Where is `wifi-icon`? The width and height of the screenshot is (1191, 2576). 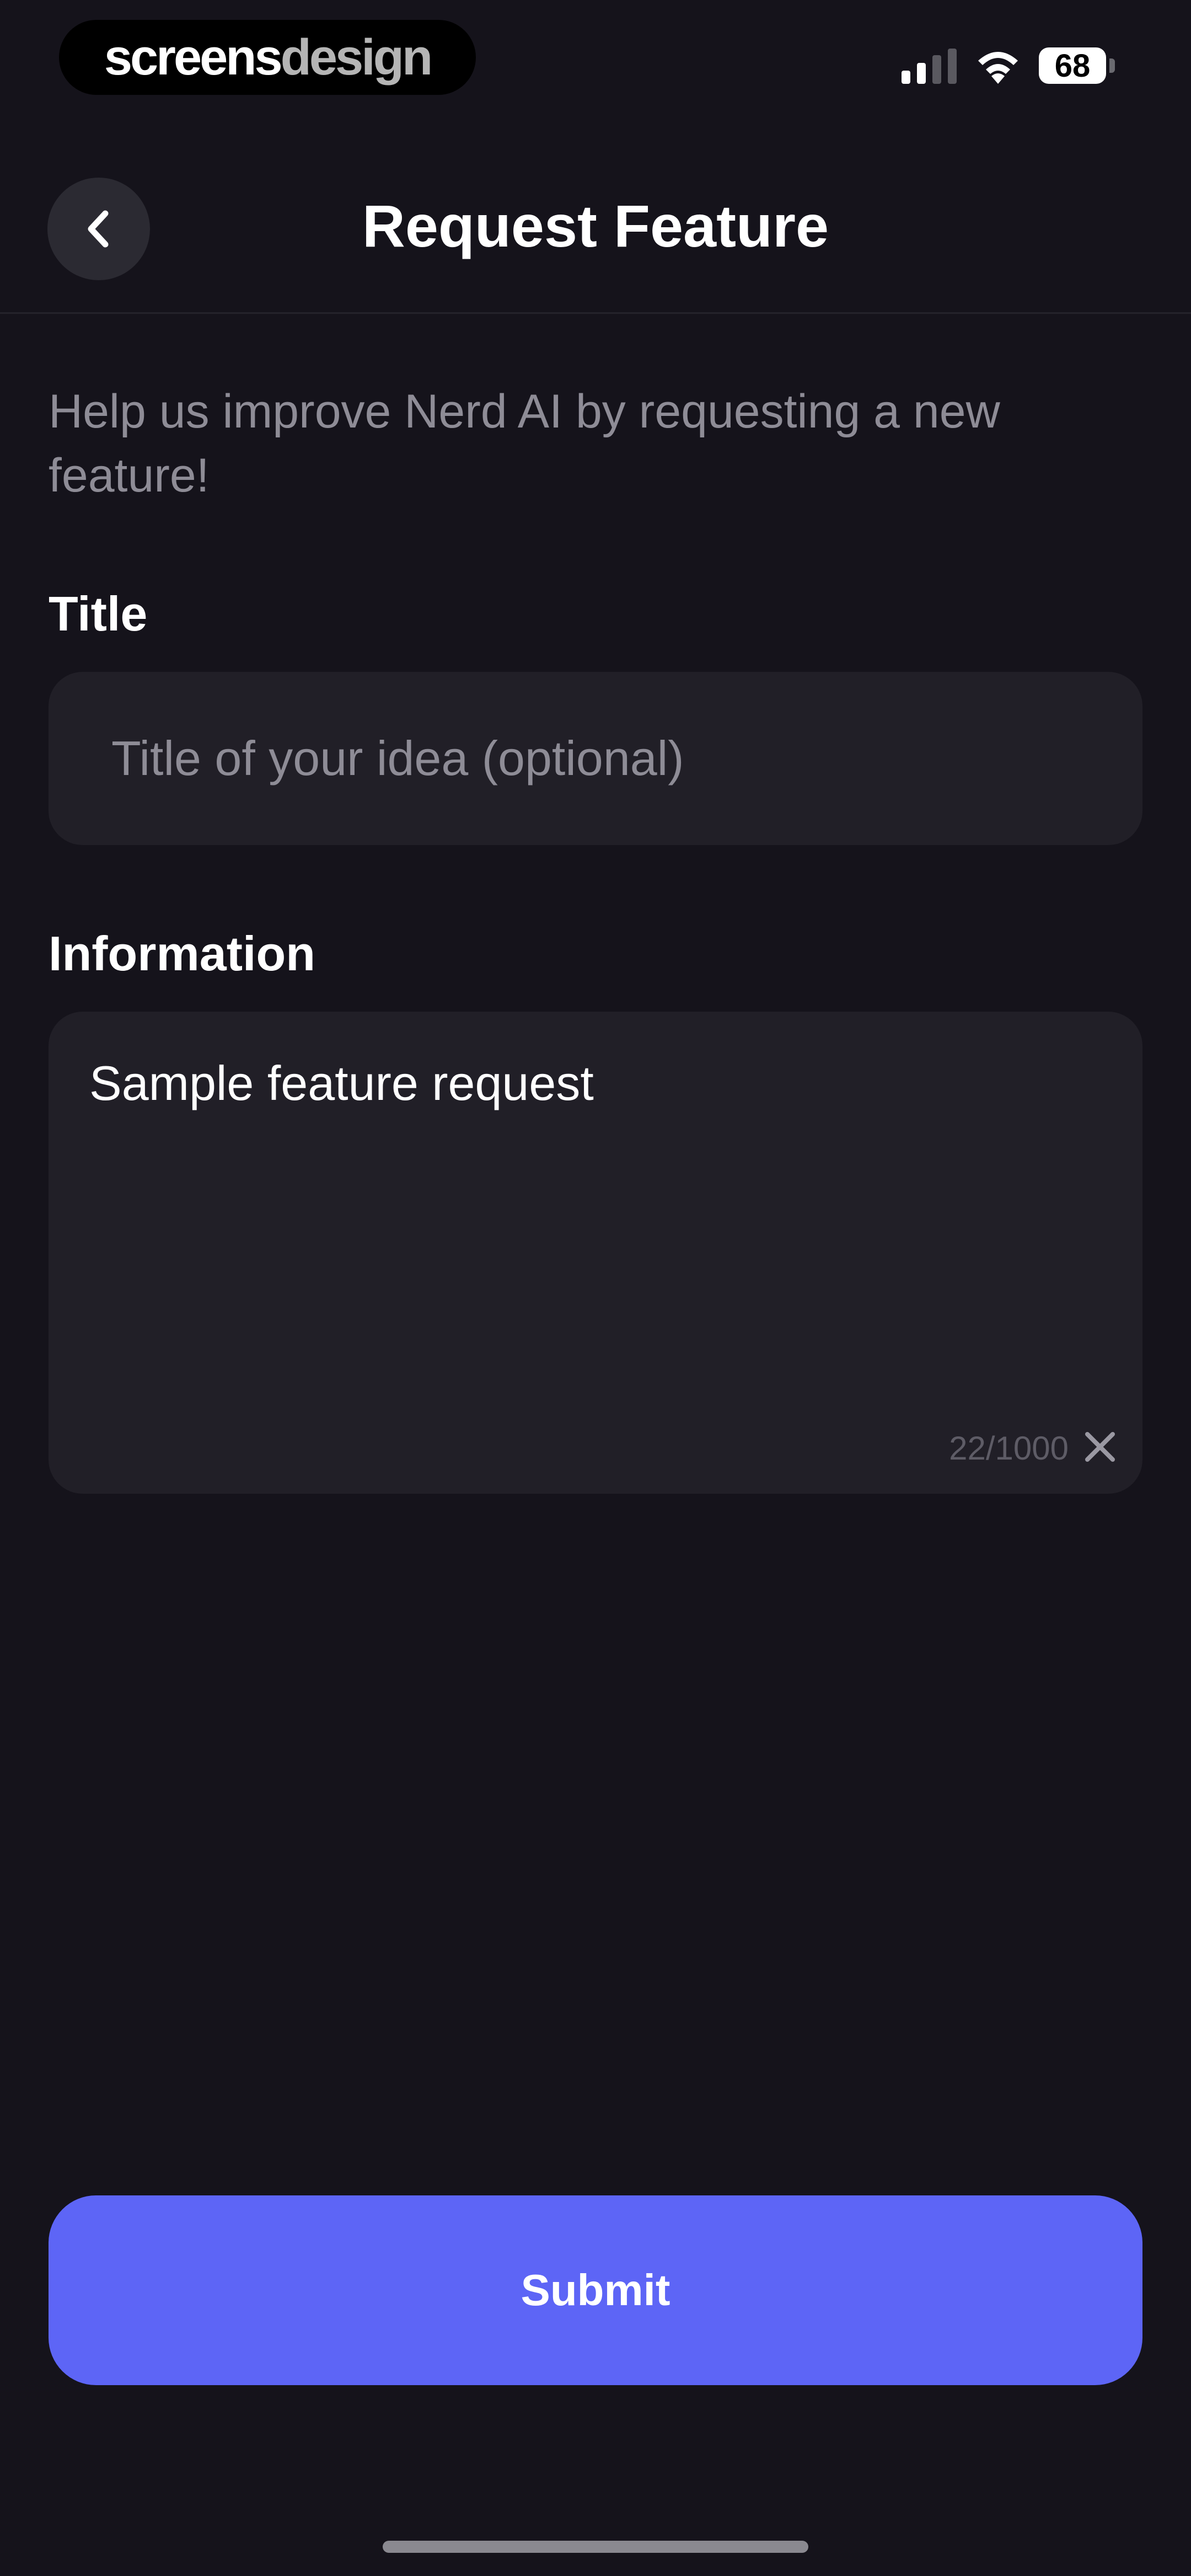 wifi-icon is located at coordinates (998, 68).